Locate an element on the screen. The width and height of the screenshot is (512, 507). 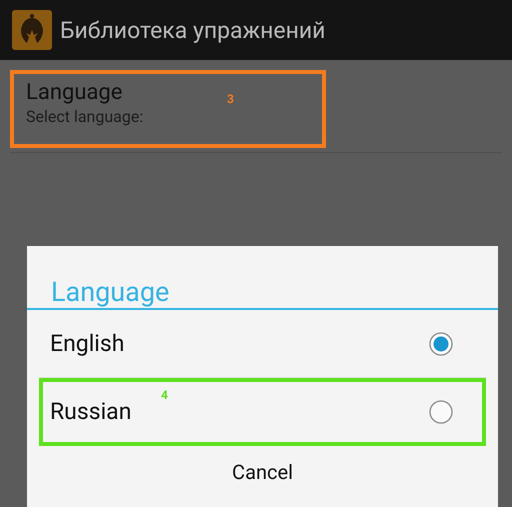
annotation-number: 3 is located at coordinates (230, 99).